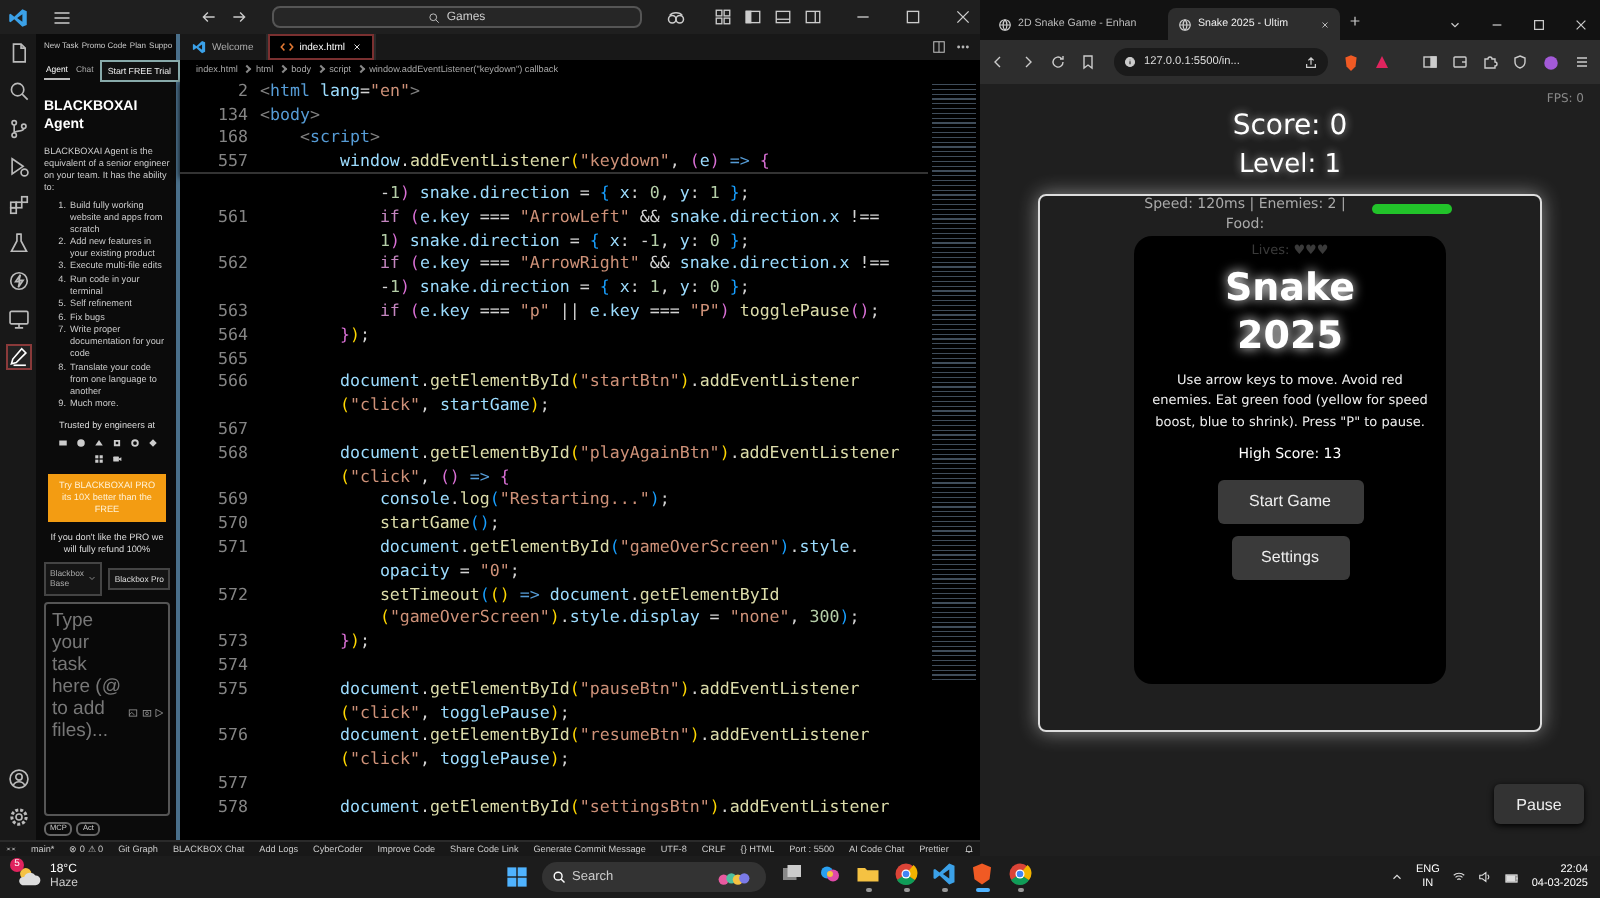  What do you see at coordinates (18, 817) in the screenshot?
I see `settings-icon` at bounding box center [18, 817].